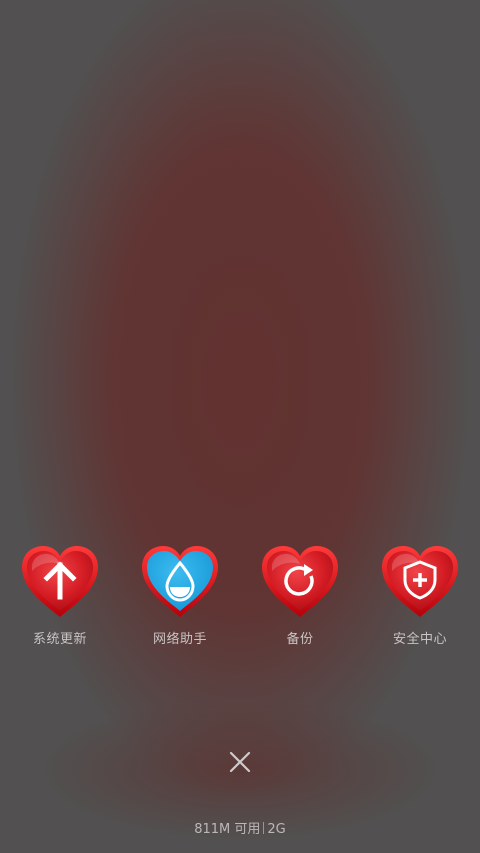  Describe the element at coordinates (227, 829) in the screenshot. I see `available-memory: 811M 可用` at that location.